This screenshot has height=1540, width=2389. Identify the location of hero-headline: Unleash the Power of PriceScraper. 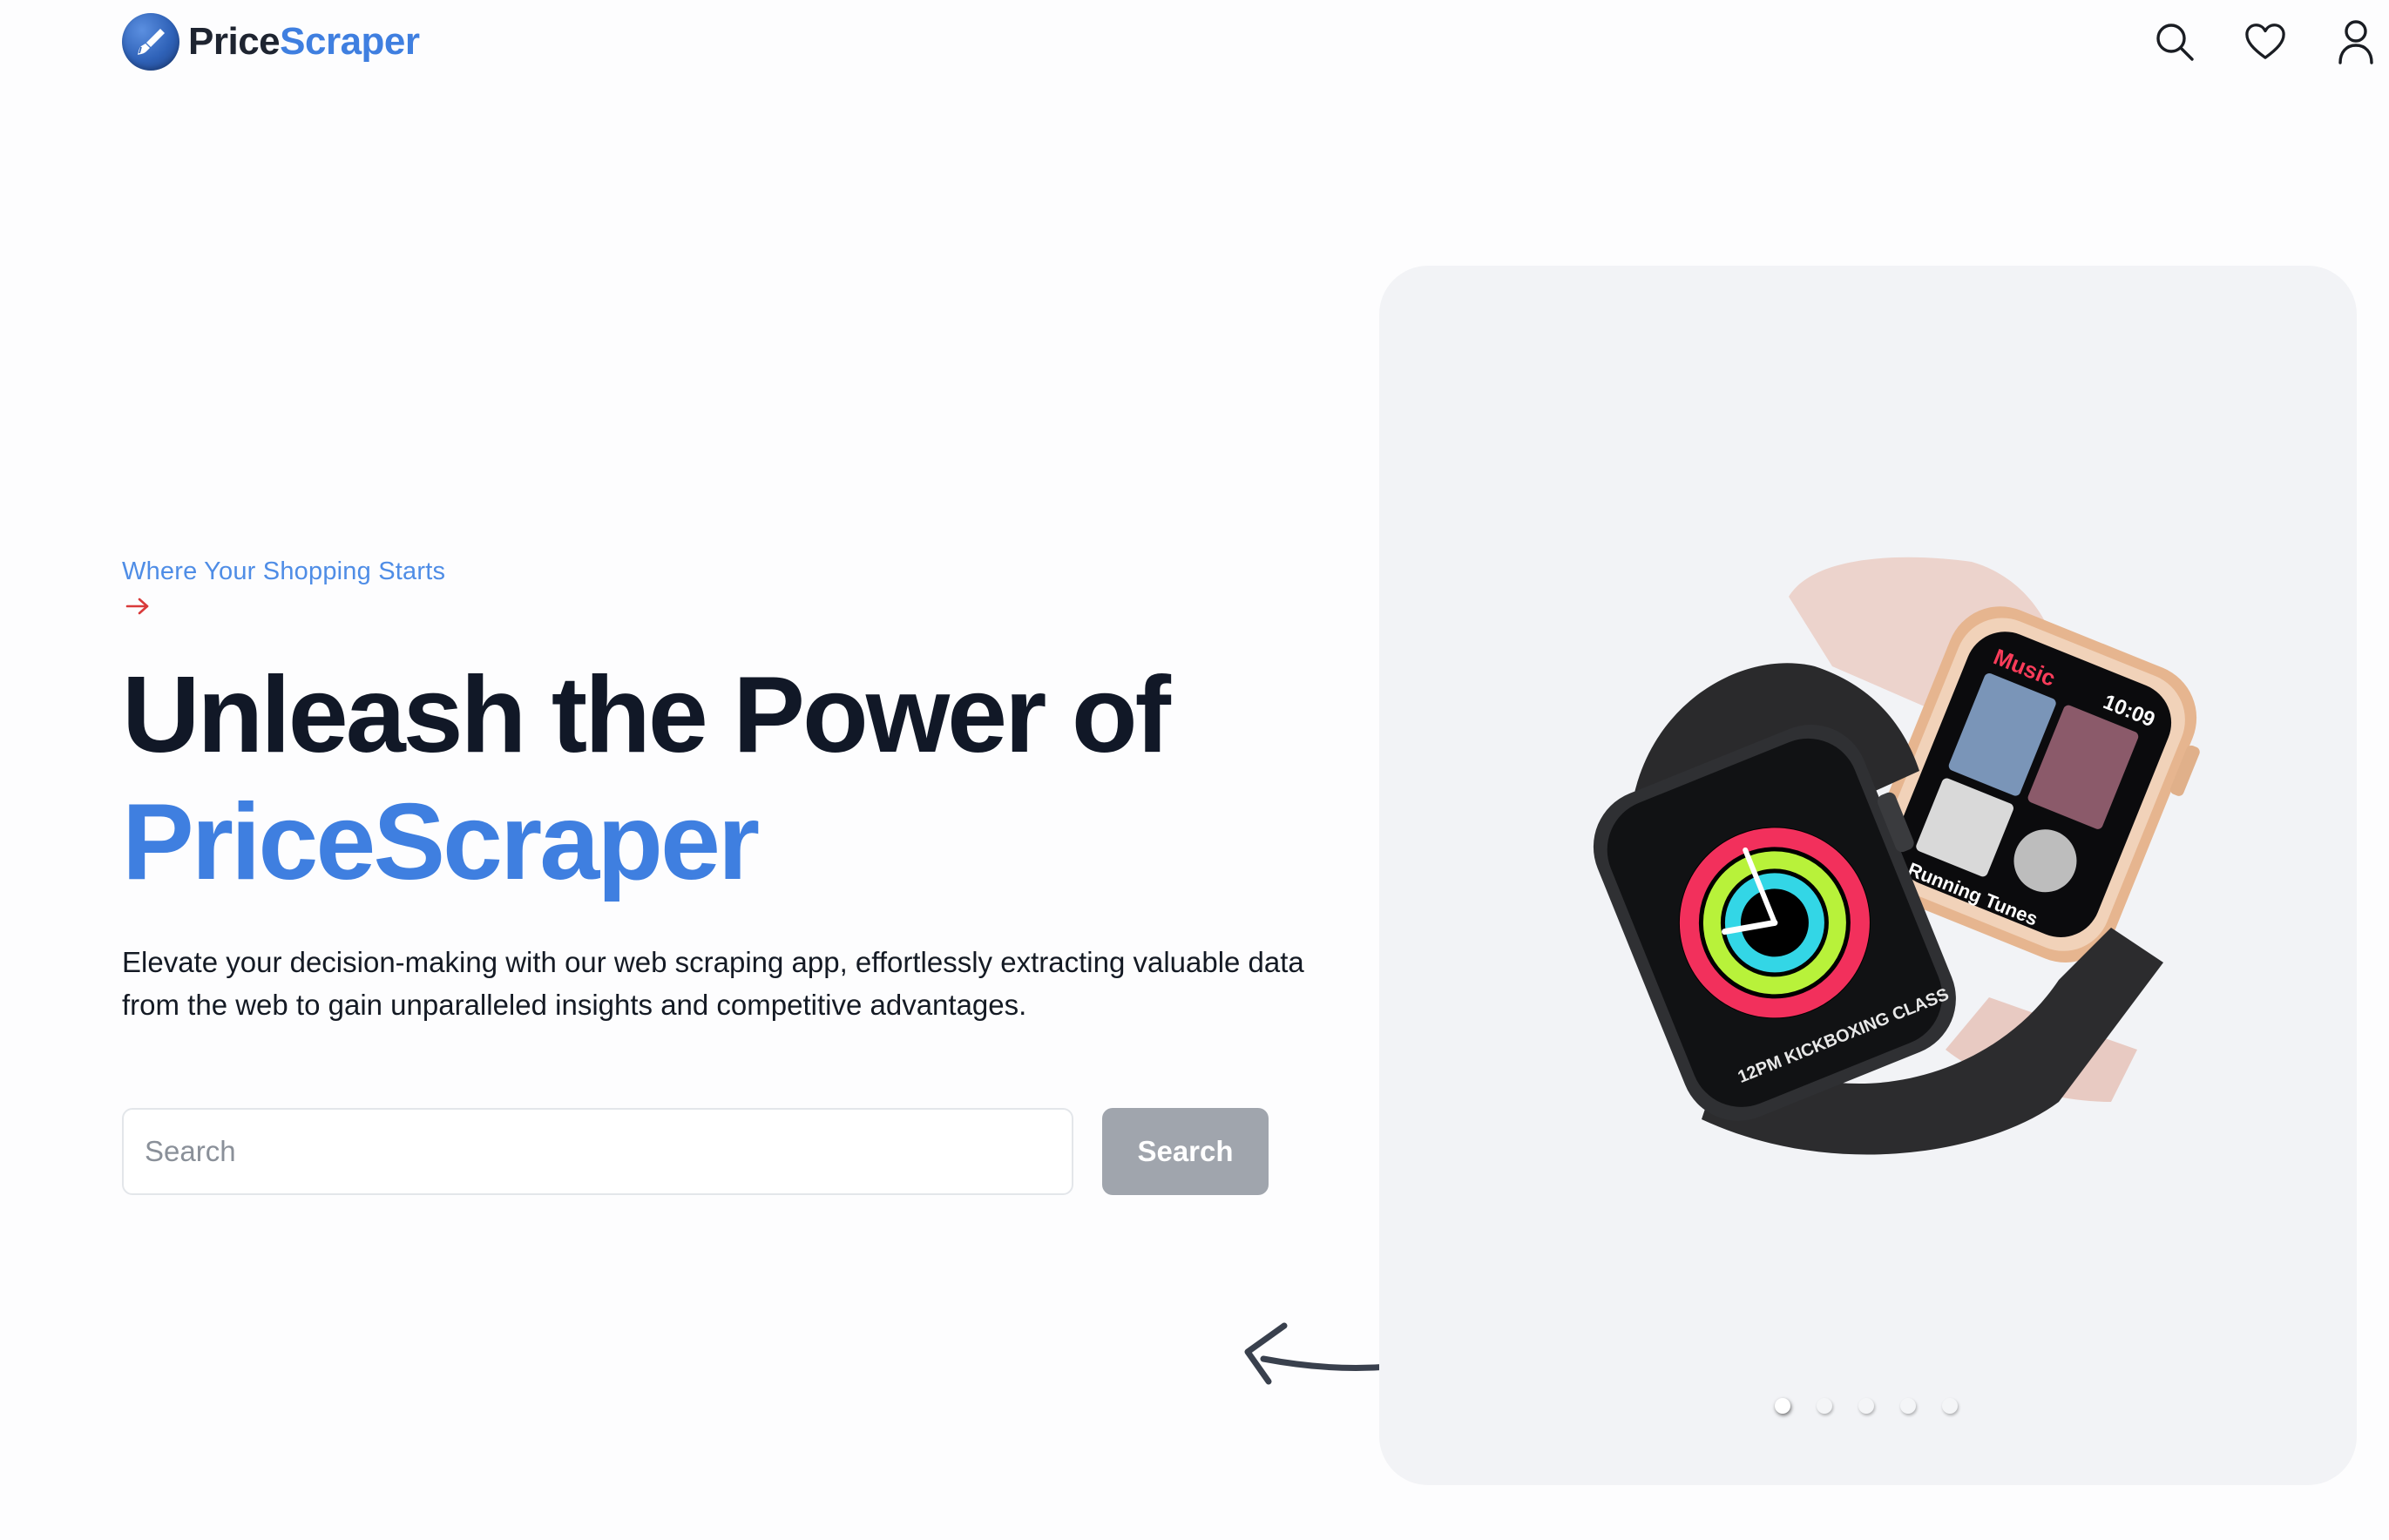
(646, 779).